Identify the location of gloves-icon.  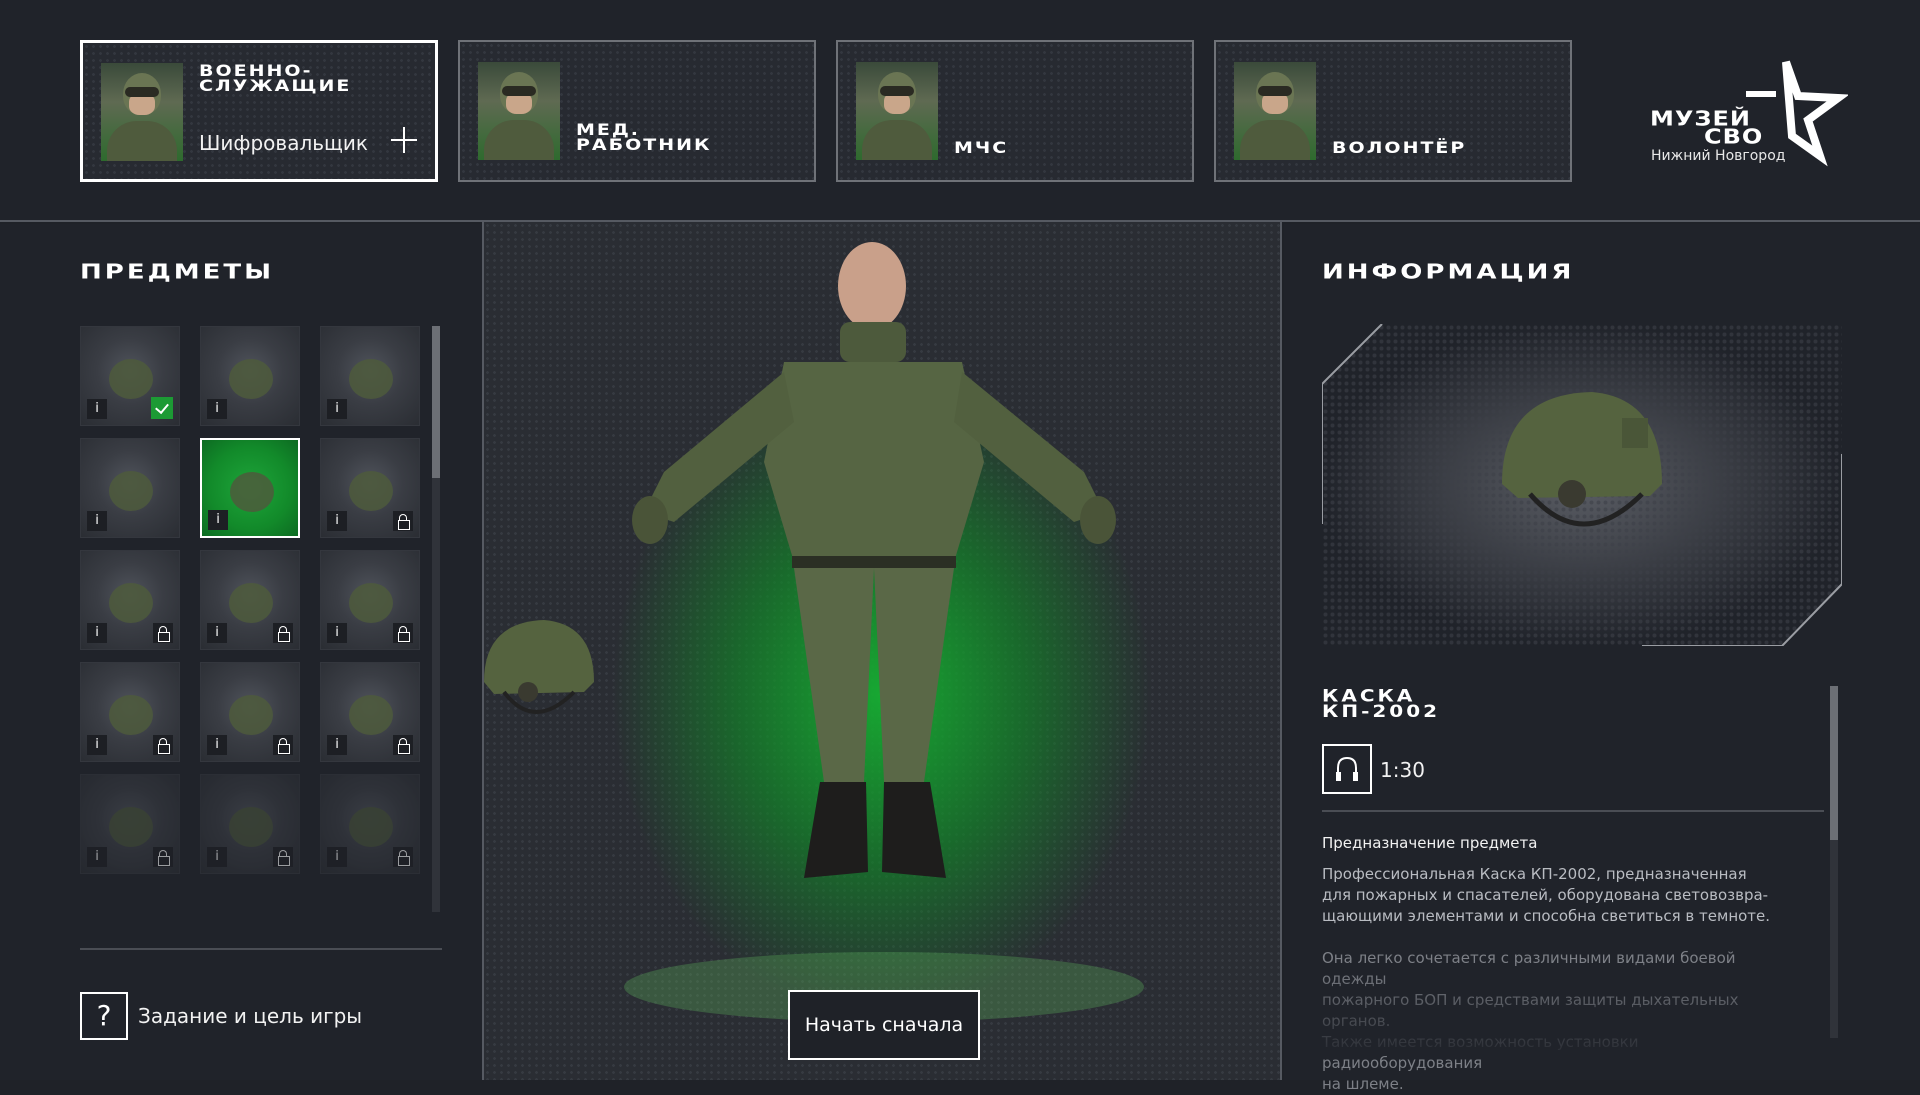
(251, 376).